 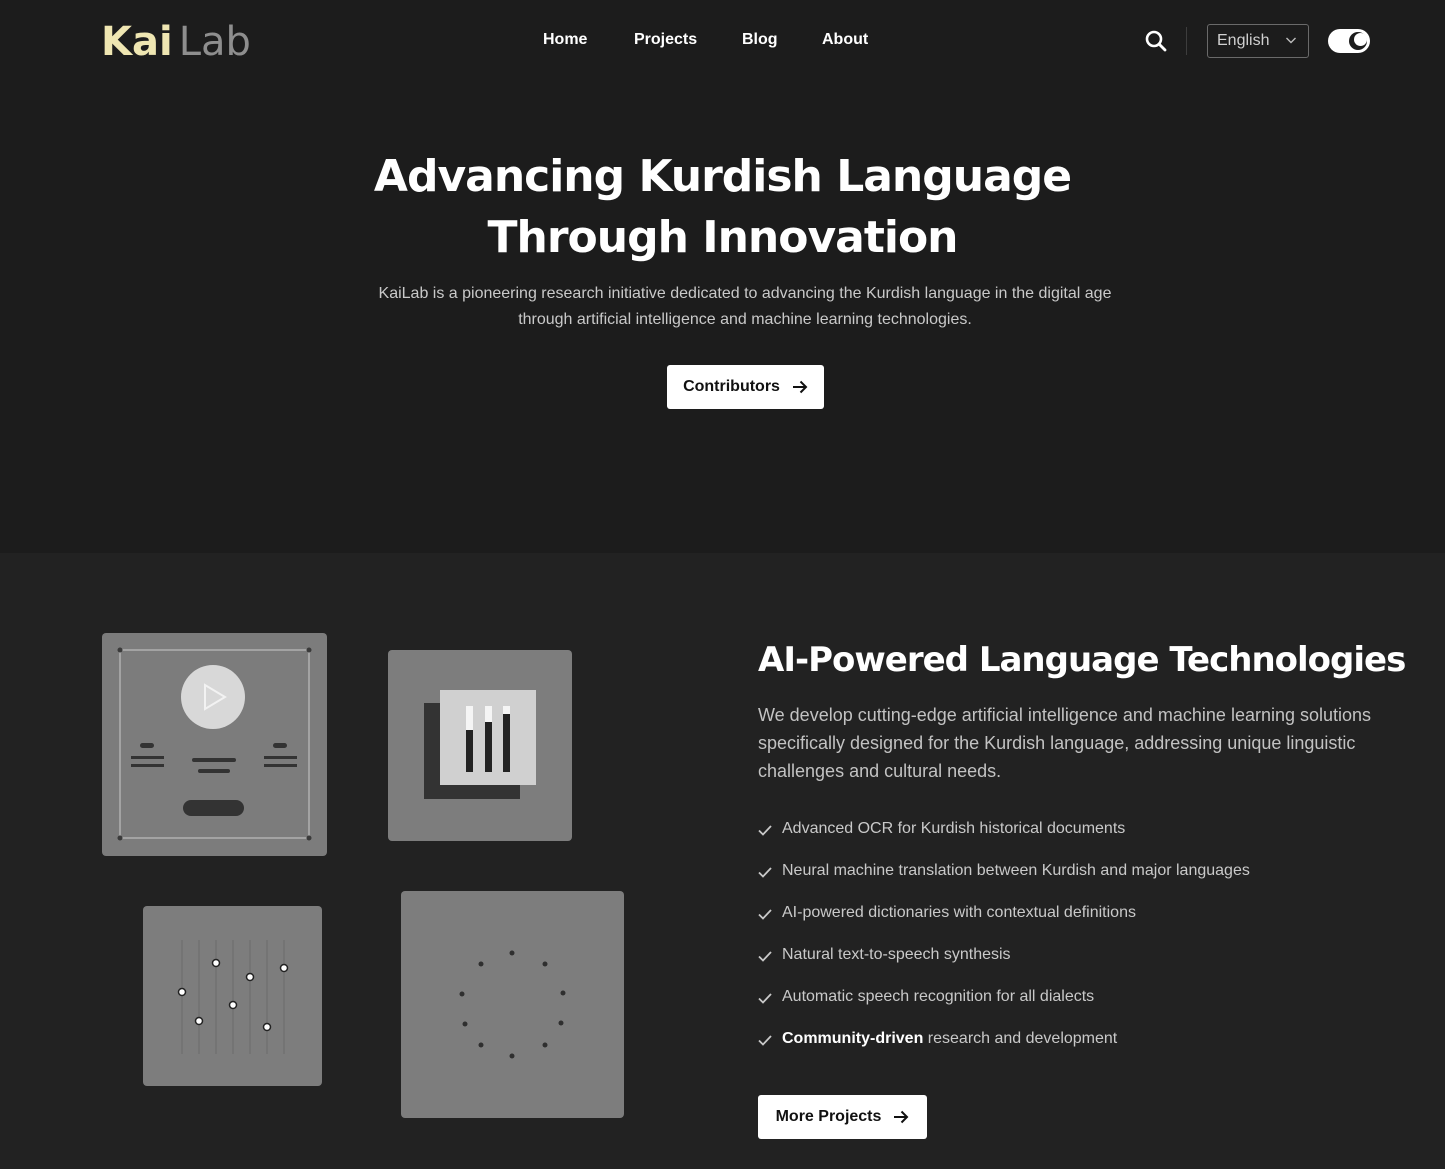 What do you see at coordinates (1186, 41) in the screenshot?
I see `header-divider` at bounding box center [1186, 41].